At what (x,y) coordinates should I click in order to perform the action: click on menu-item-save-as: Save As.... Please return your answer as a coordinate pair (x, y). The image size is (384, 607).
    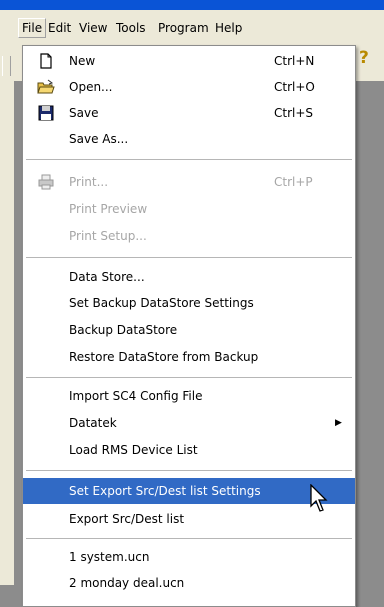
    Looking at the image, I should click on (189, 139).